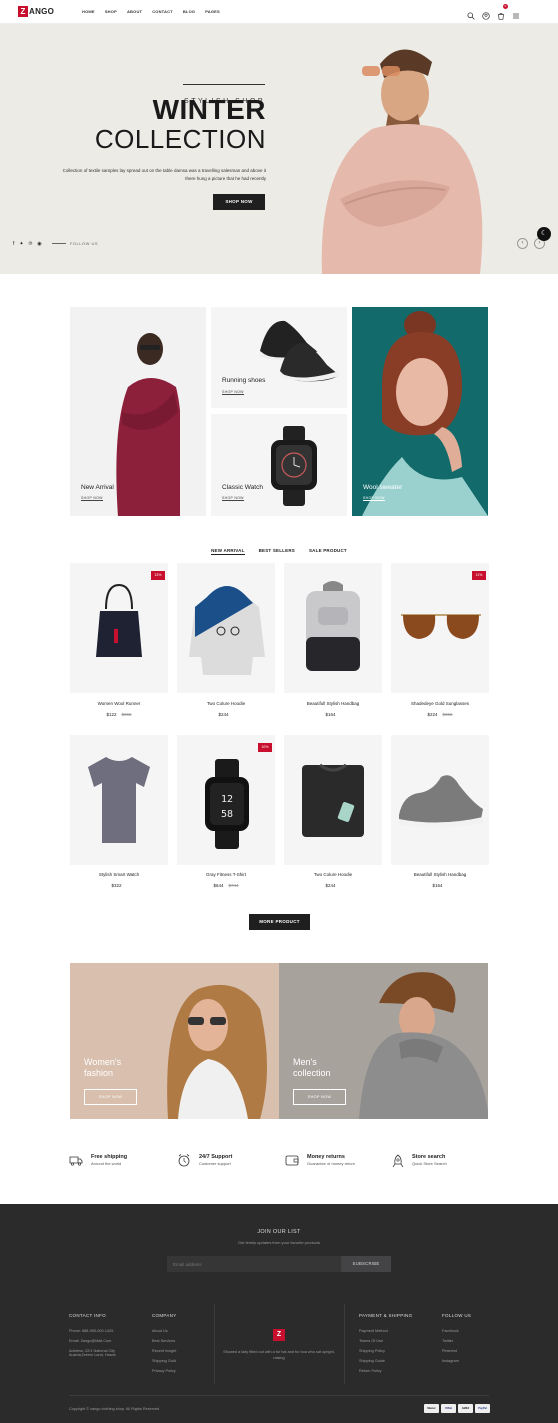 This screenshot has height=1423, width=558. What do you see at coordinates (189, 11) in the screenshot?
I see `nav-blog: BLOG` at bounding box center [189, 11].